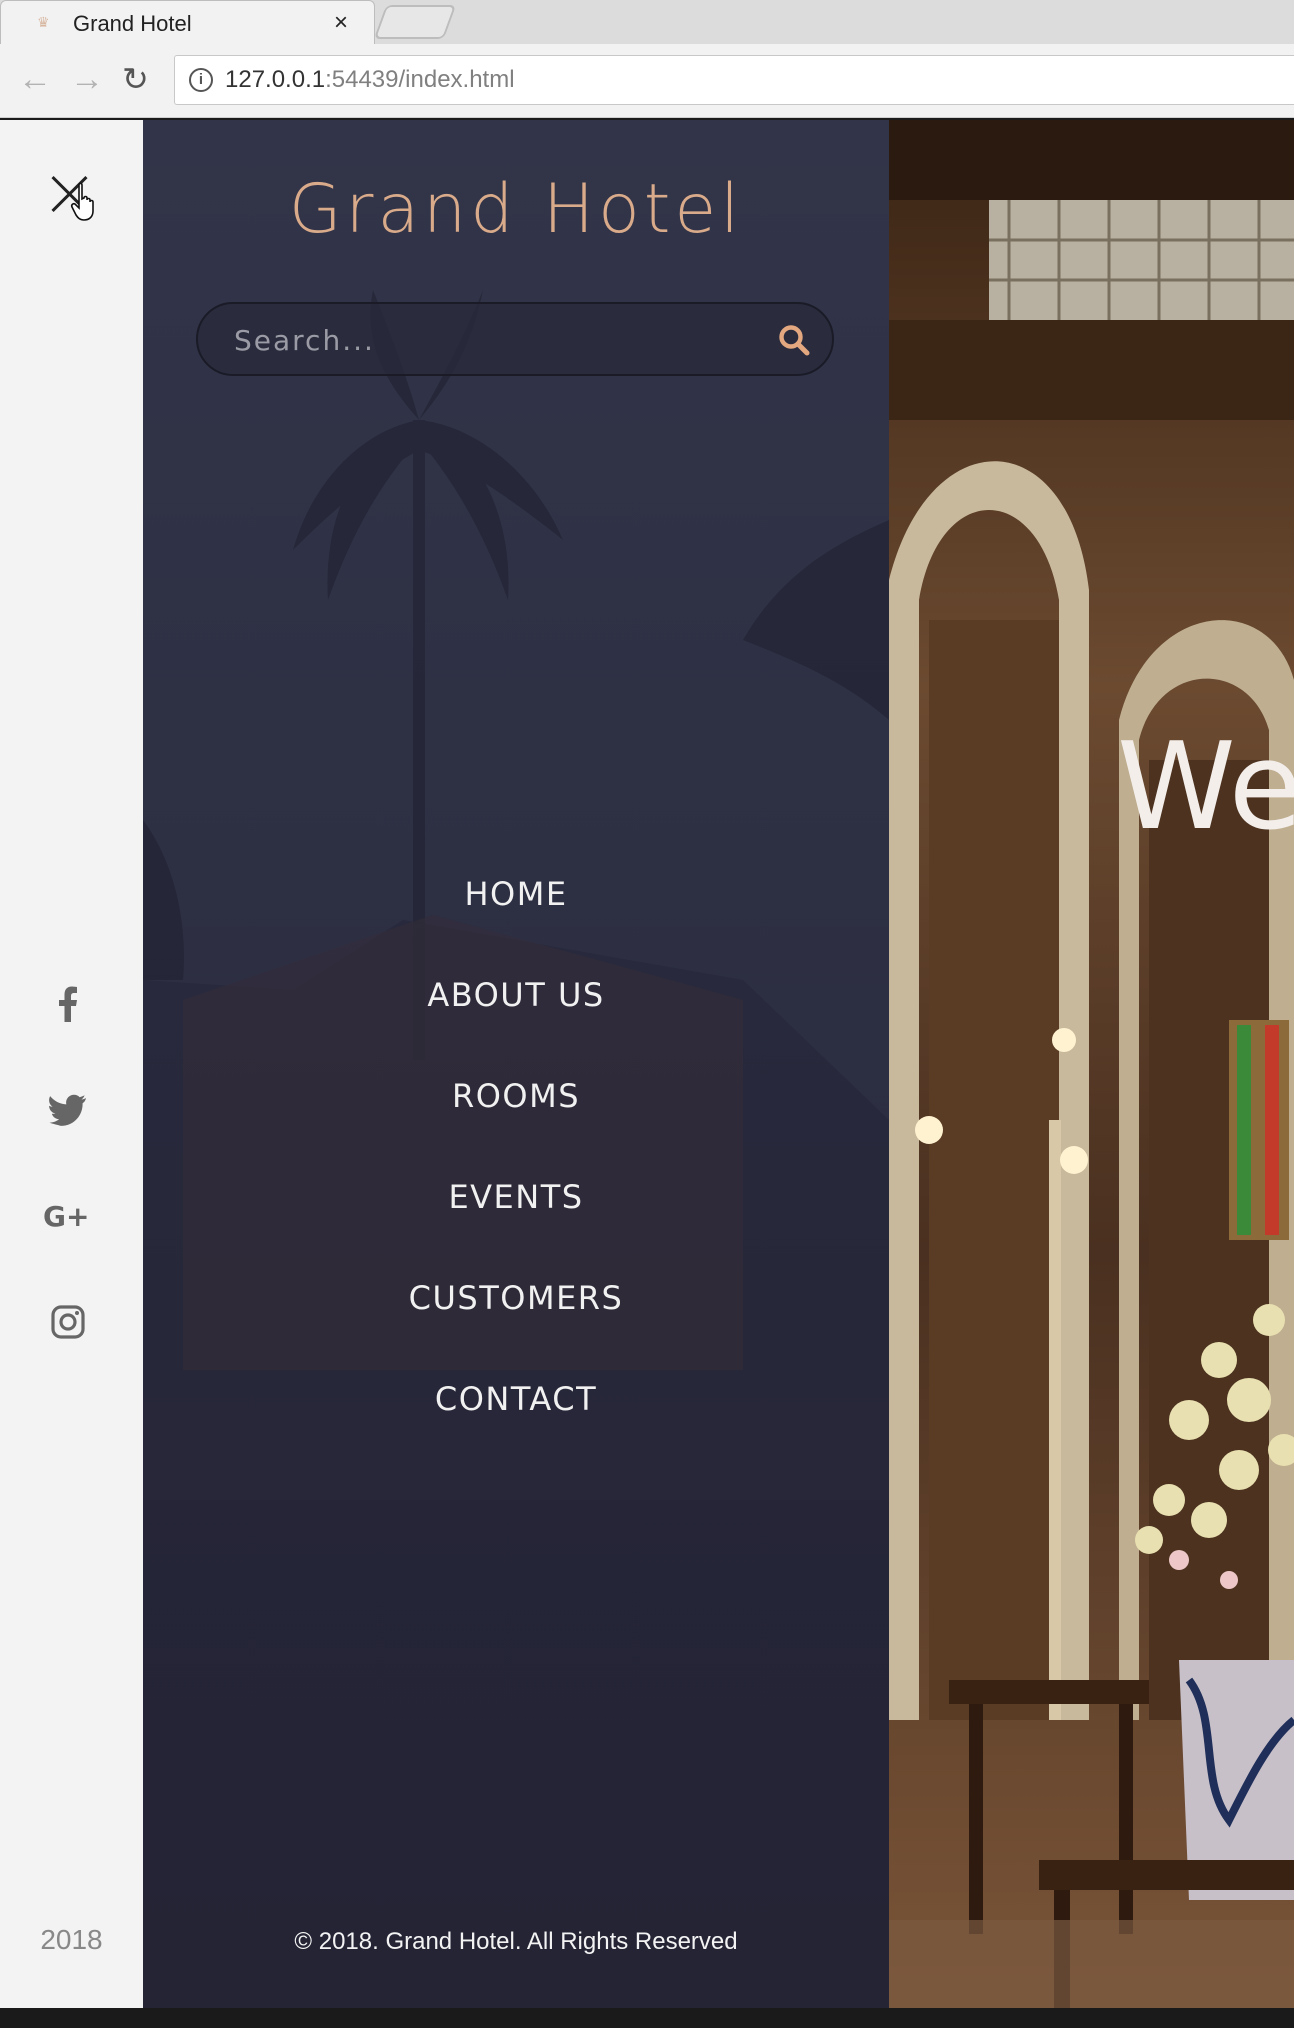 The width and height of the screenshot is (1294, 2028). Describe the element at coordinates (87, 79) in the screenshot. I see `arrow-right-icon: →` at that location.